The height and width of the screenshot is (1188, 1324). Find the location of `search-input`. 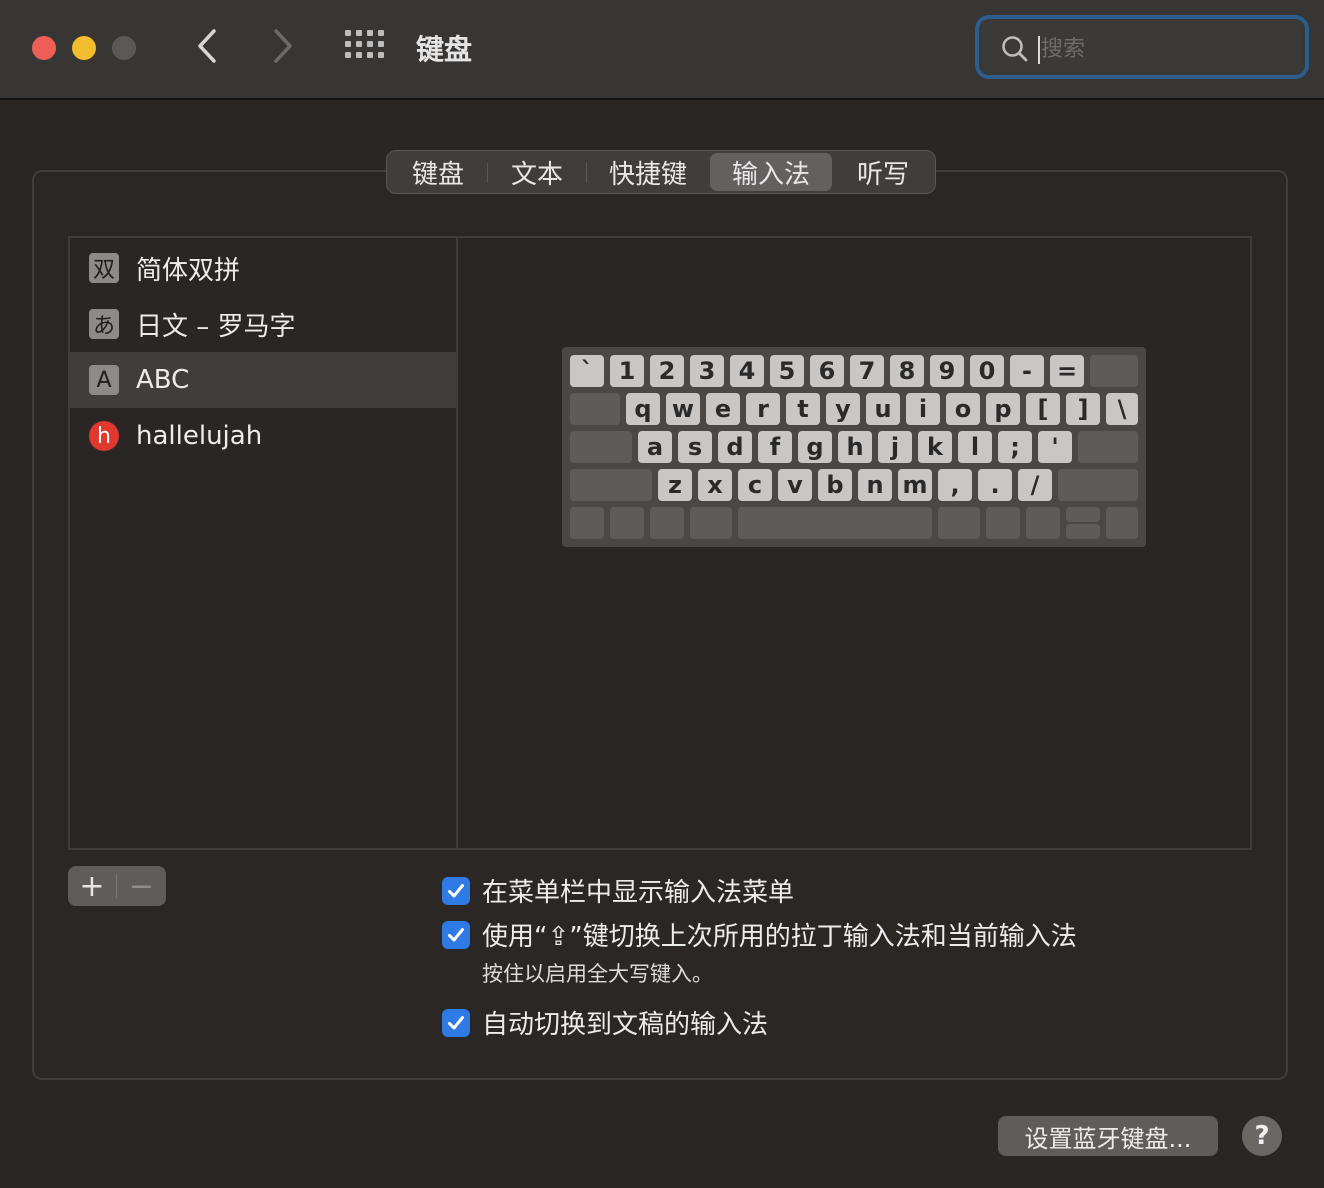

search-input is located at coordinates (1156, 49).